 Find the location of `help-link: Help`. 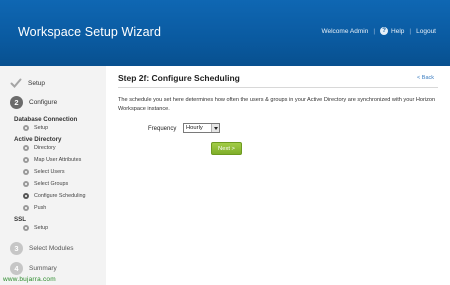

help-link: Help is located at coordinates (397, 31).